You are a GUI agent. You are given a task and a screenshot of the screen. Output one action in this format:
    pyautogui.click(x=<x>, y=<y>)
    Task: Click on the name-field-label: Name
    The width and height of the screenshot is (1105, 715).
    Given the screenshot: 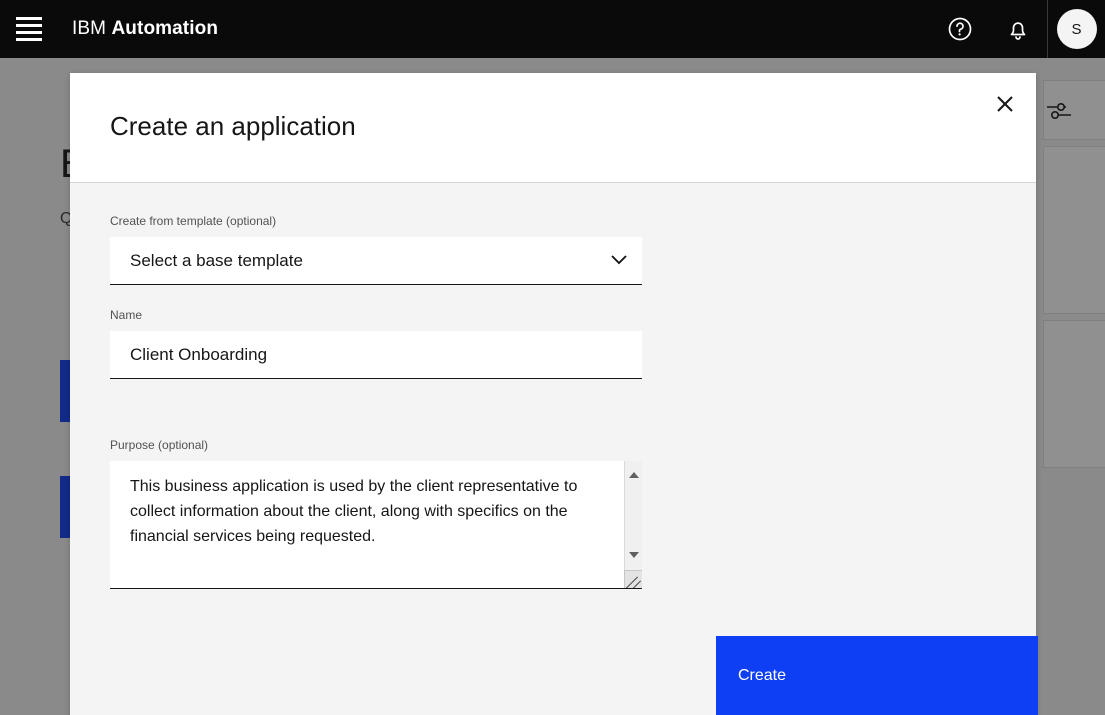 What is the action you would take?
    pyautogui.click(x=126, y=315)
    